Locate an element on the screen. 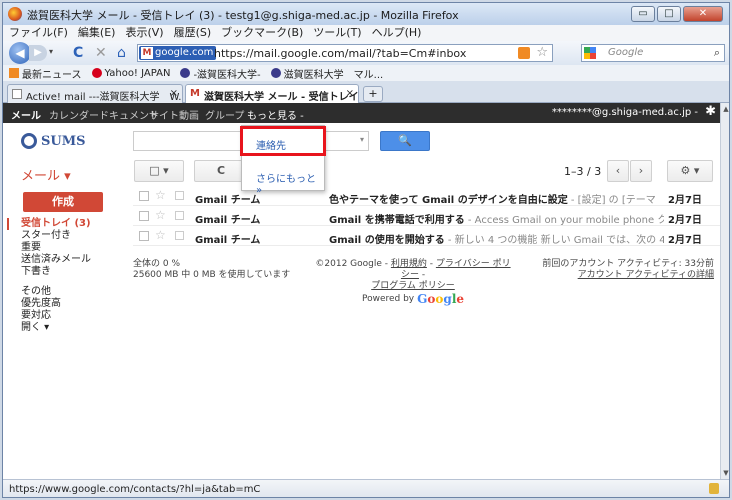 This screenshot has width=732, height=500. tab-gmail-inbox: M 滋賀医科大学 メール - 受信トレイ... × is located at coordinates (272, 94).